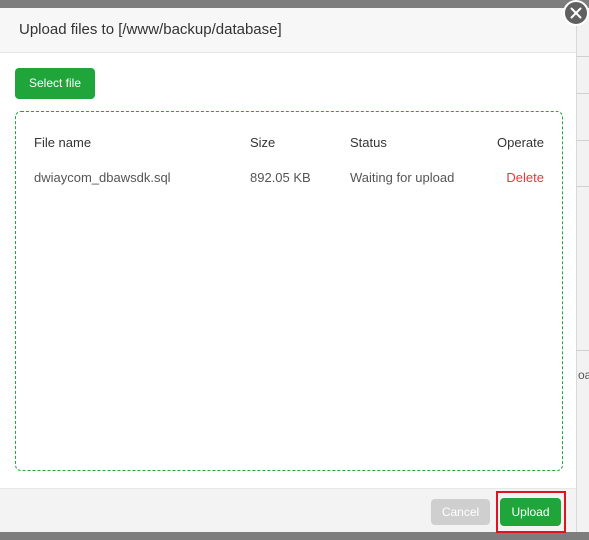 The width and height of the screenshot is (589, 540). I want to click on delete-file-link: Delete, so click(525, 177).